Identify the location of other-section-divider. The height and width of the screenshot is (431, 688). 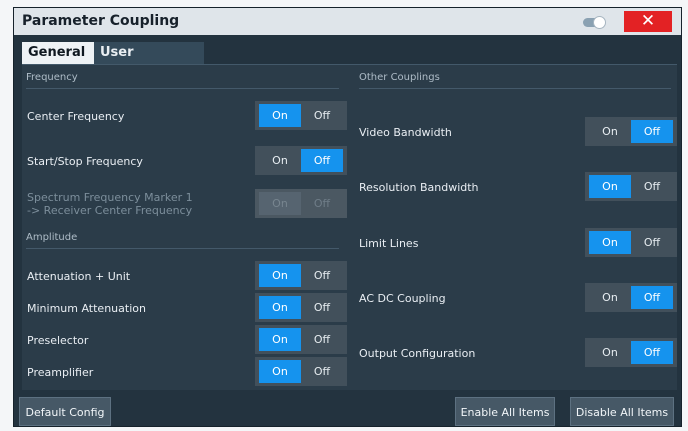
(515, 88).